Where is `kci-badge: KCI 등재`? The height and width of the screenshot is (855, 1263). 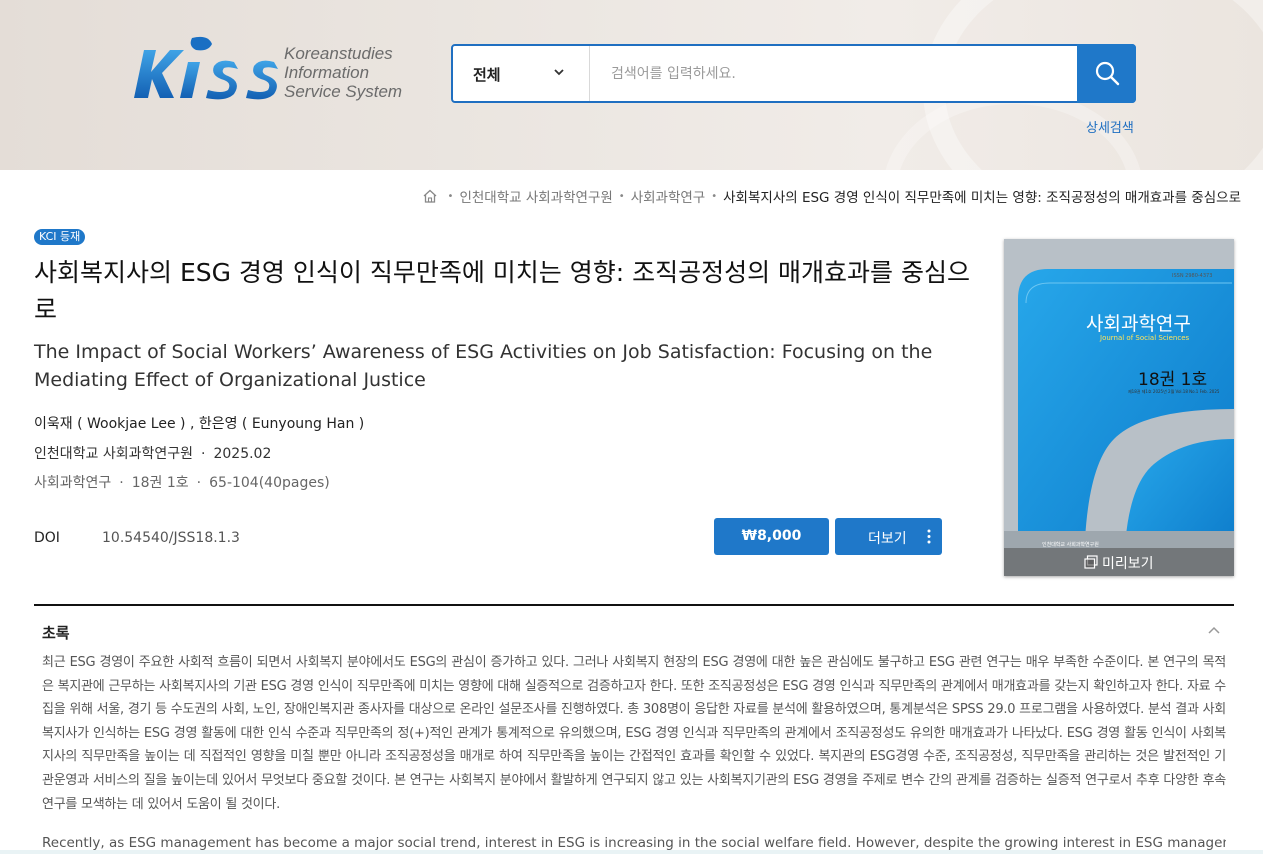 kci-badge: KCI 등재 is located at coordinates (60, 237).